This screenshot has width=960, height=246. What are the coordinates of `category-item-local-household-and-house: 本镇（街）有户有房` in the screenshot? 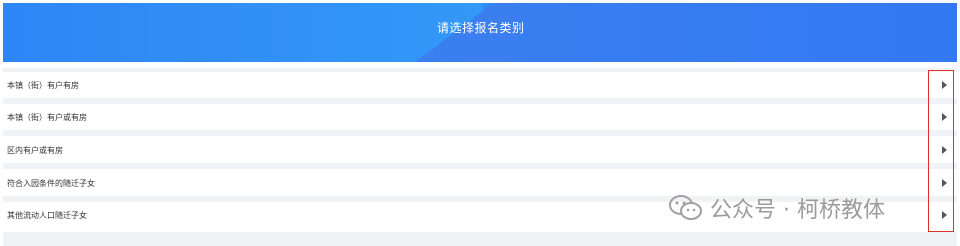 It's located at (480, 85).